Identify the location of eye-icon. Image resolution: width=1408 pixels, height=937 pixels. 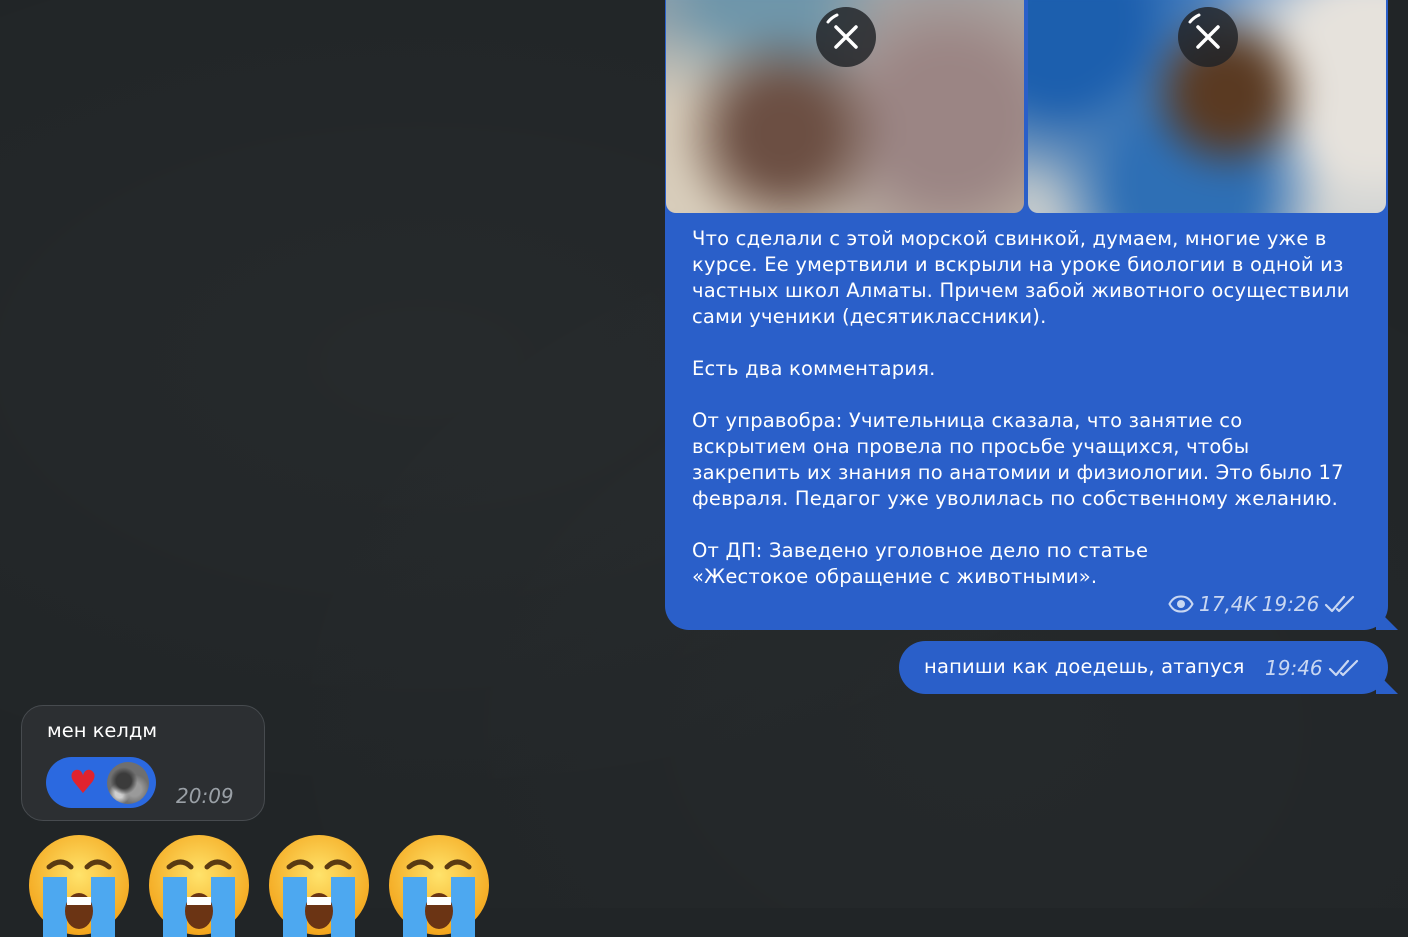
(1181, 604).